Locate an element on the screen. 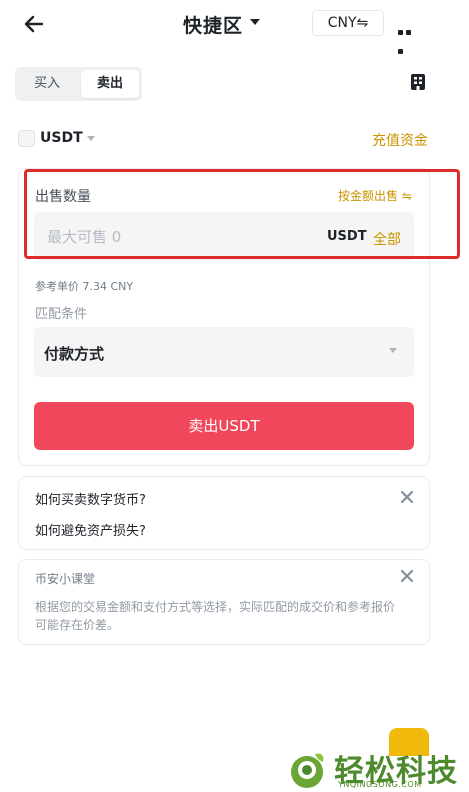  coin-checkbox is located at coordinates (26, 138).